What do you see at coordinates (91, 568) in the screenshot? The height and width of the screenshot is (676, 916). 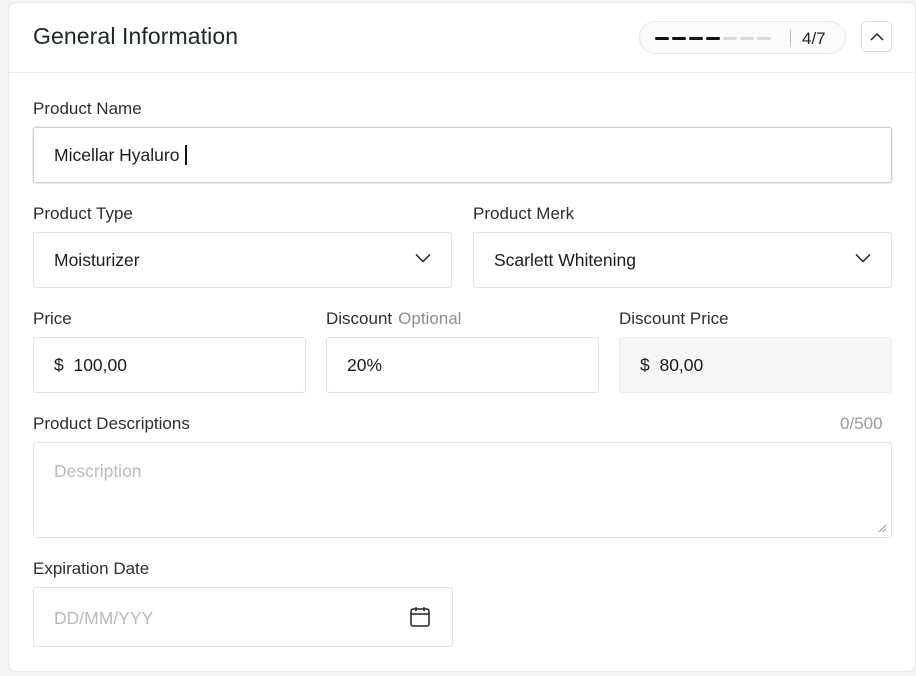 I see `expiration-date-label: Expiration Date` at bounding box center [91, 568].